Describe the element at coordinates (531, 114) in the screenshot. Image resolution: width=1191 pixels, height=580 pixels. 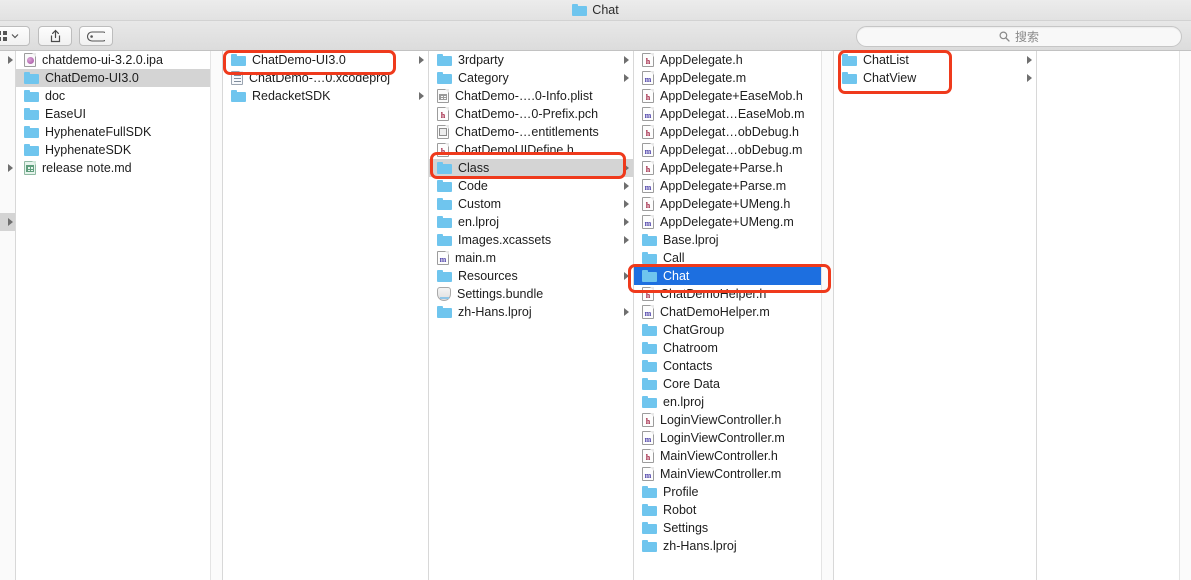
I see `list-item: h ChatDemo-…0-Prefix.pch` at that location.